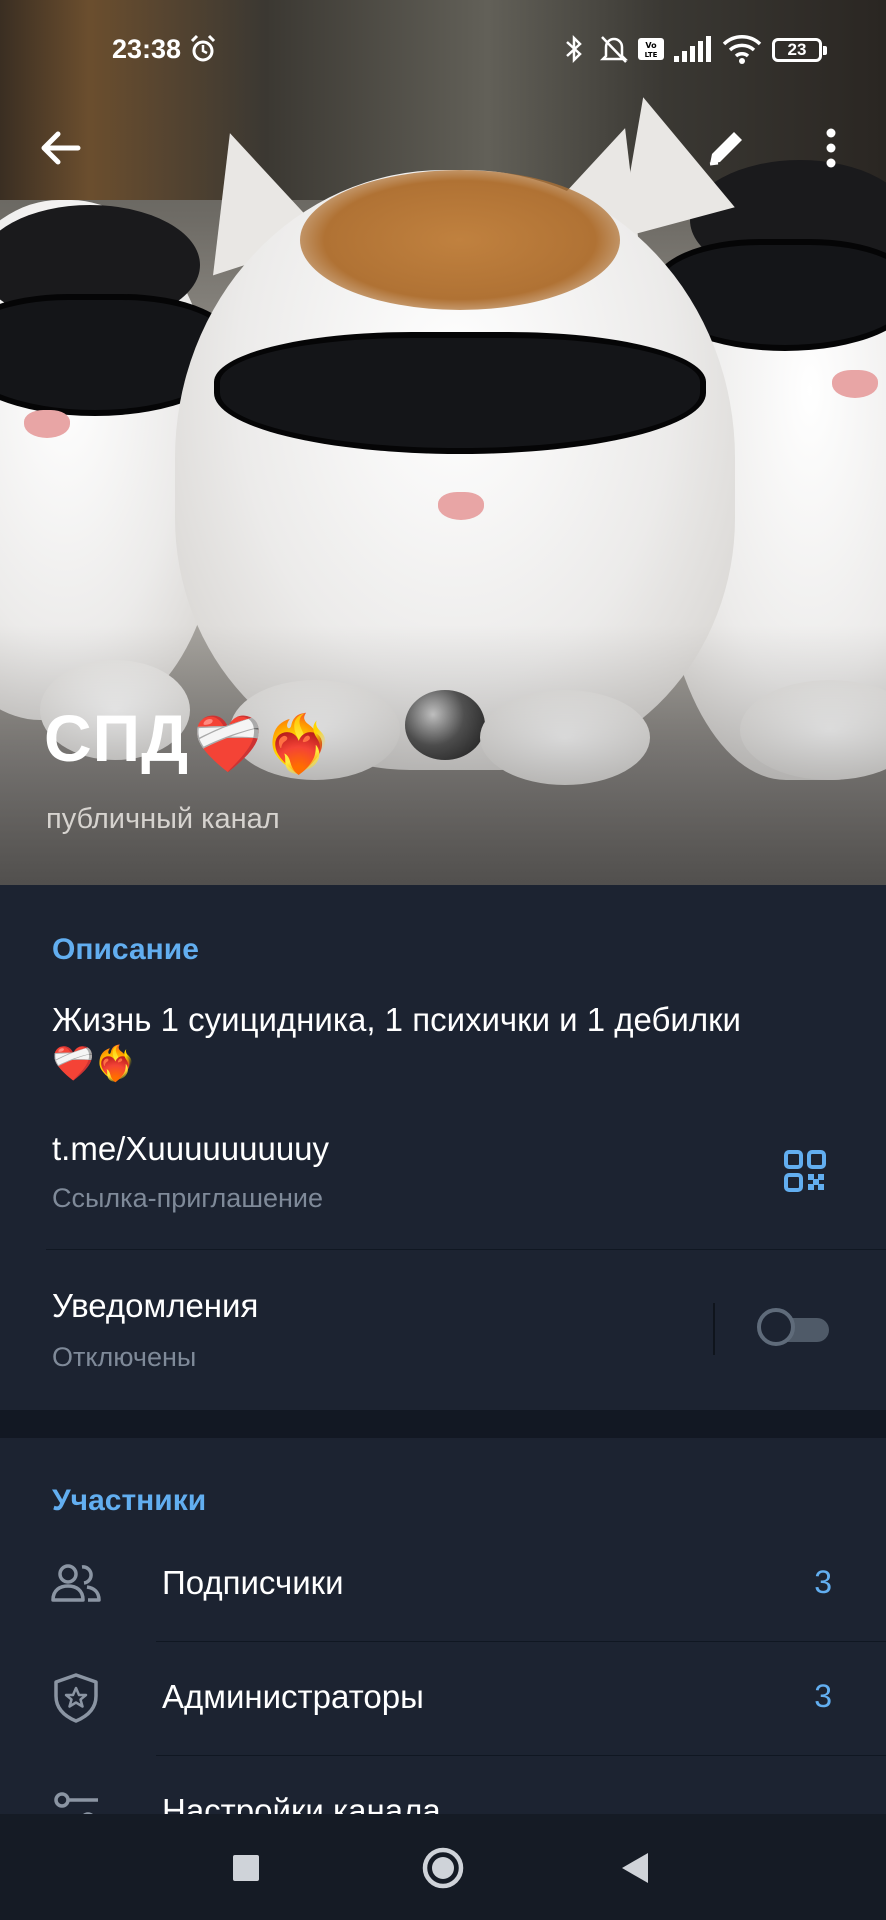 The image size is (886, 1920). Describe the element at coordinates (726, 148) in the screenshot. I see `edit-pencil-icon` at that location.